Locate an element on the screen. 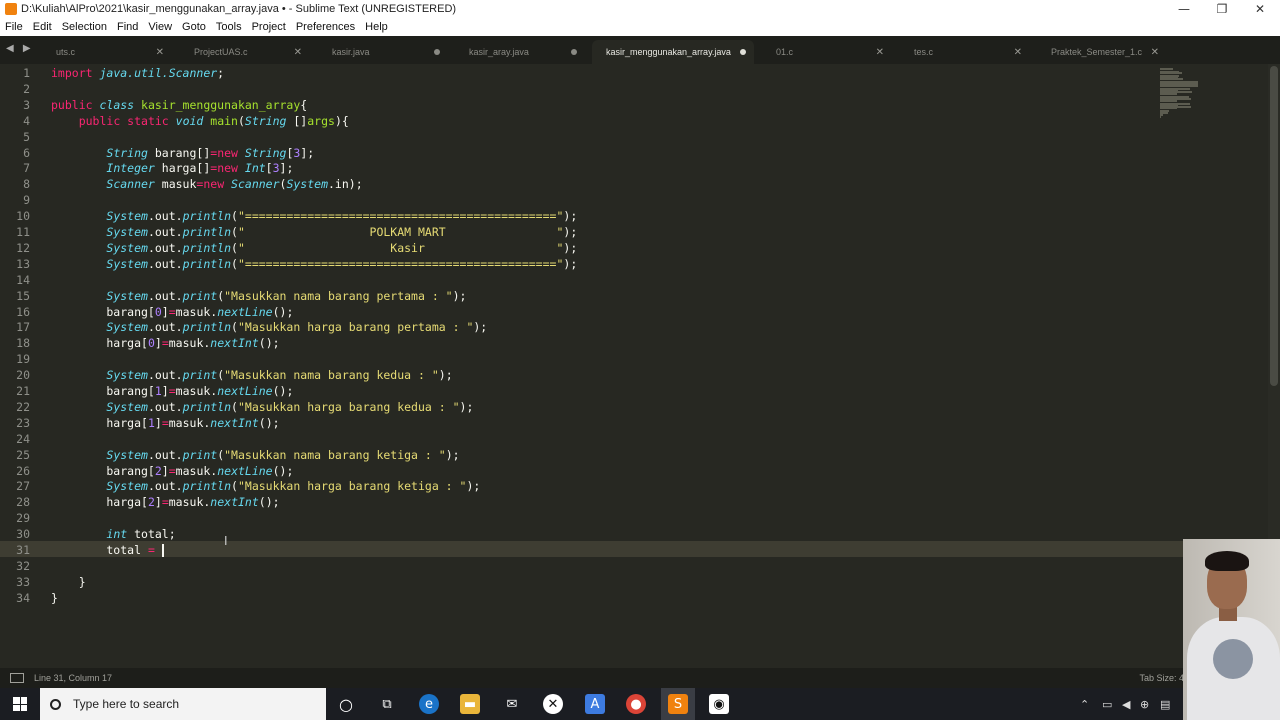 This screenshot has height=720, width=1280. sublime-app-icon is located at coordinates (11, 9).